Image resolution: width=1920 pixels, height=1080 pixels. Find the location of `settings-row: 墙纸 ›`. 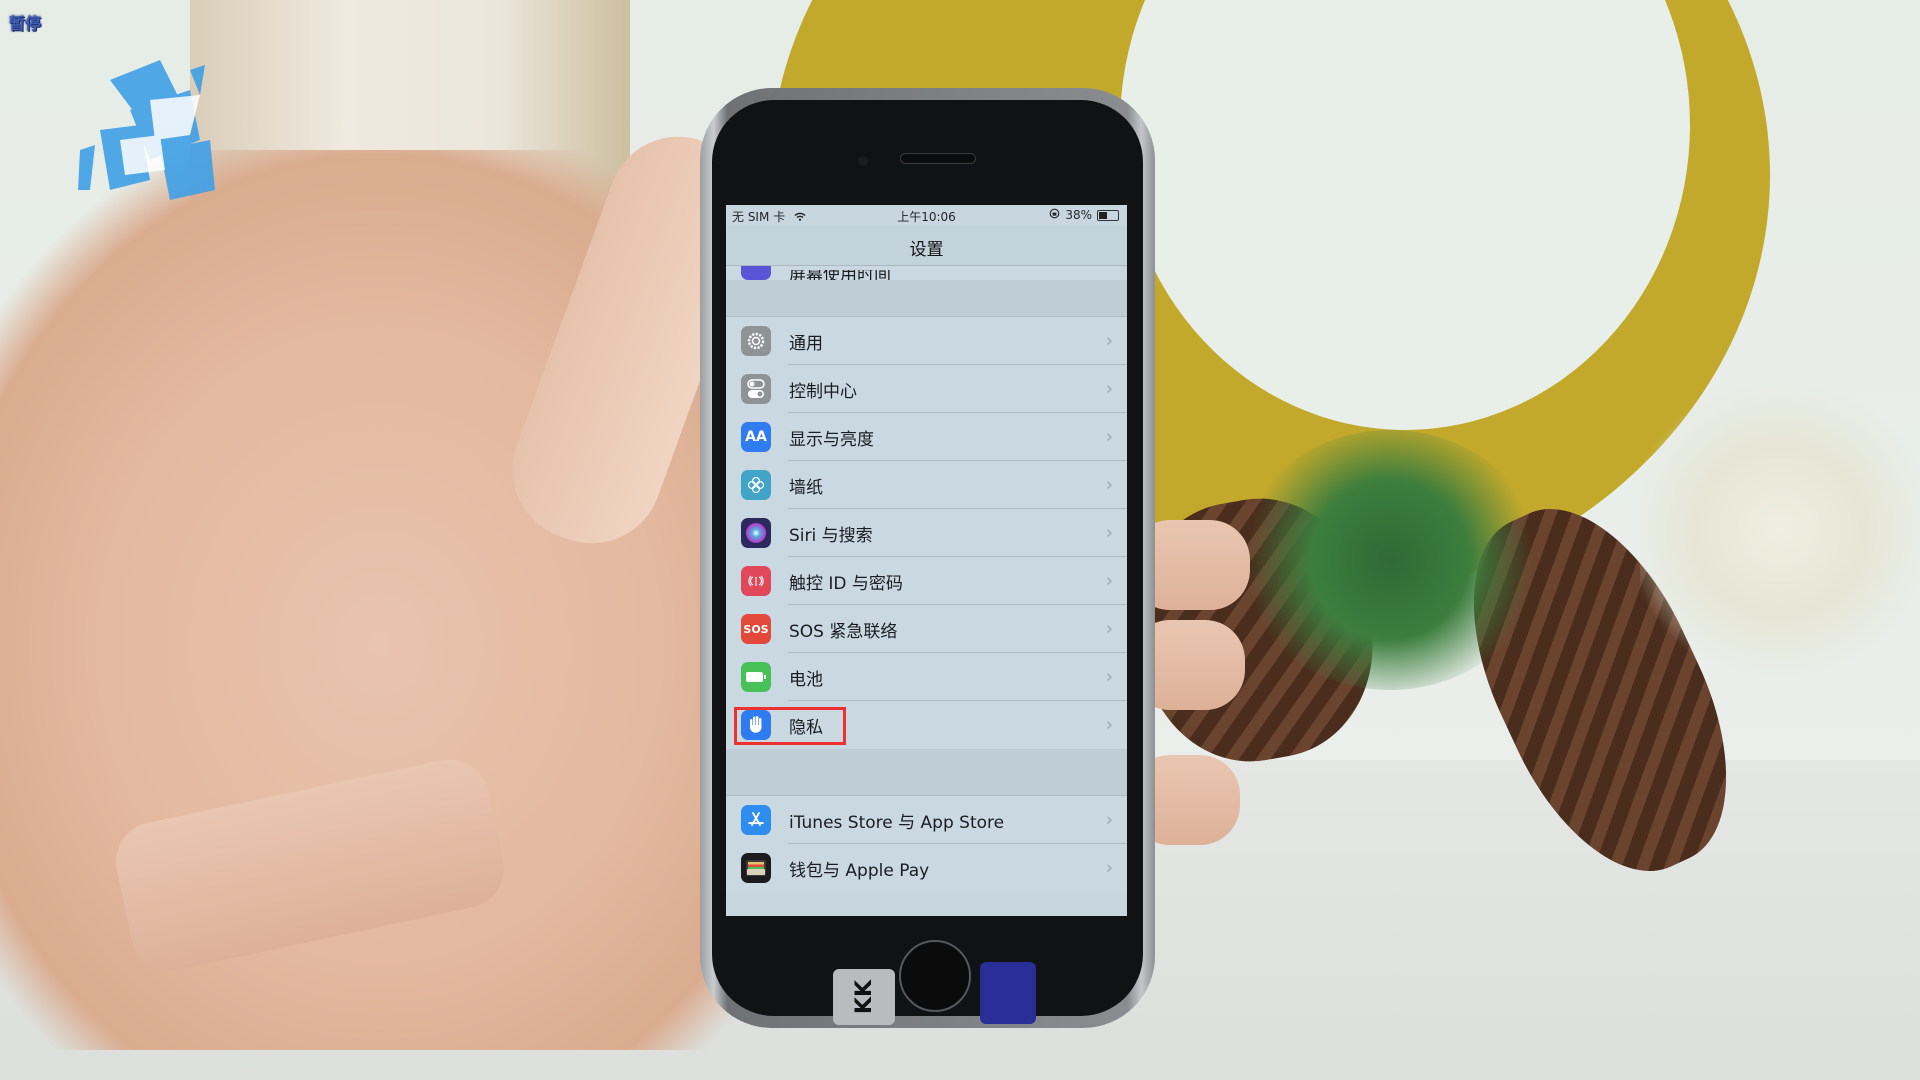

settings-row: 墙纸 › is located at coordinates (926, 485).